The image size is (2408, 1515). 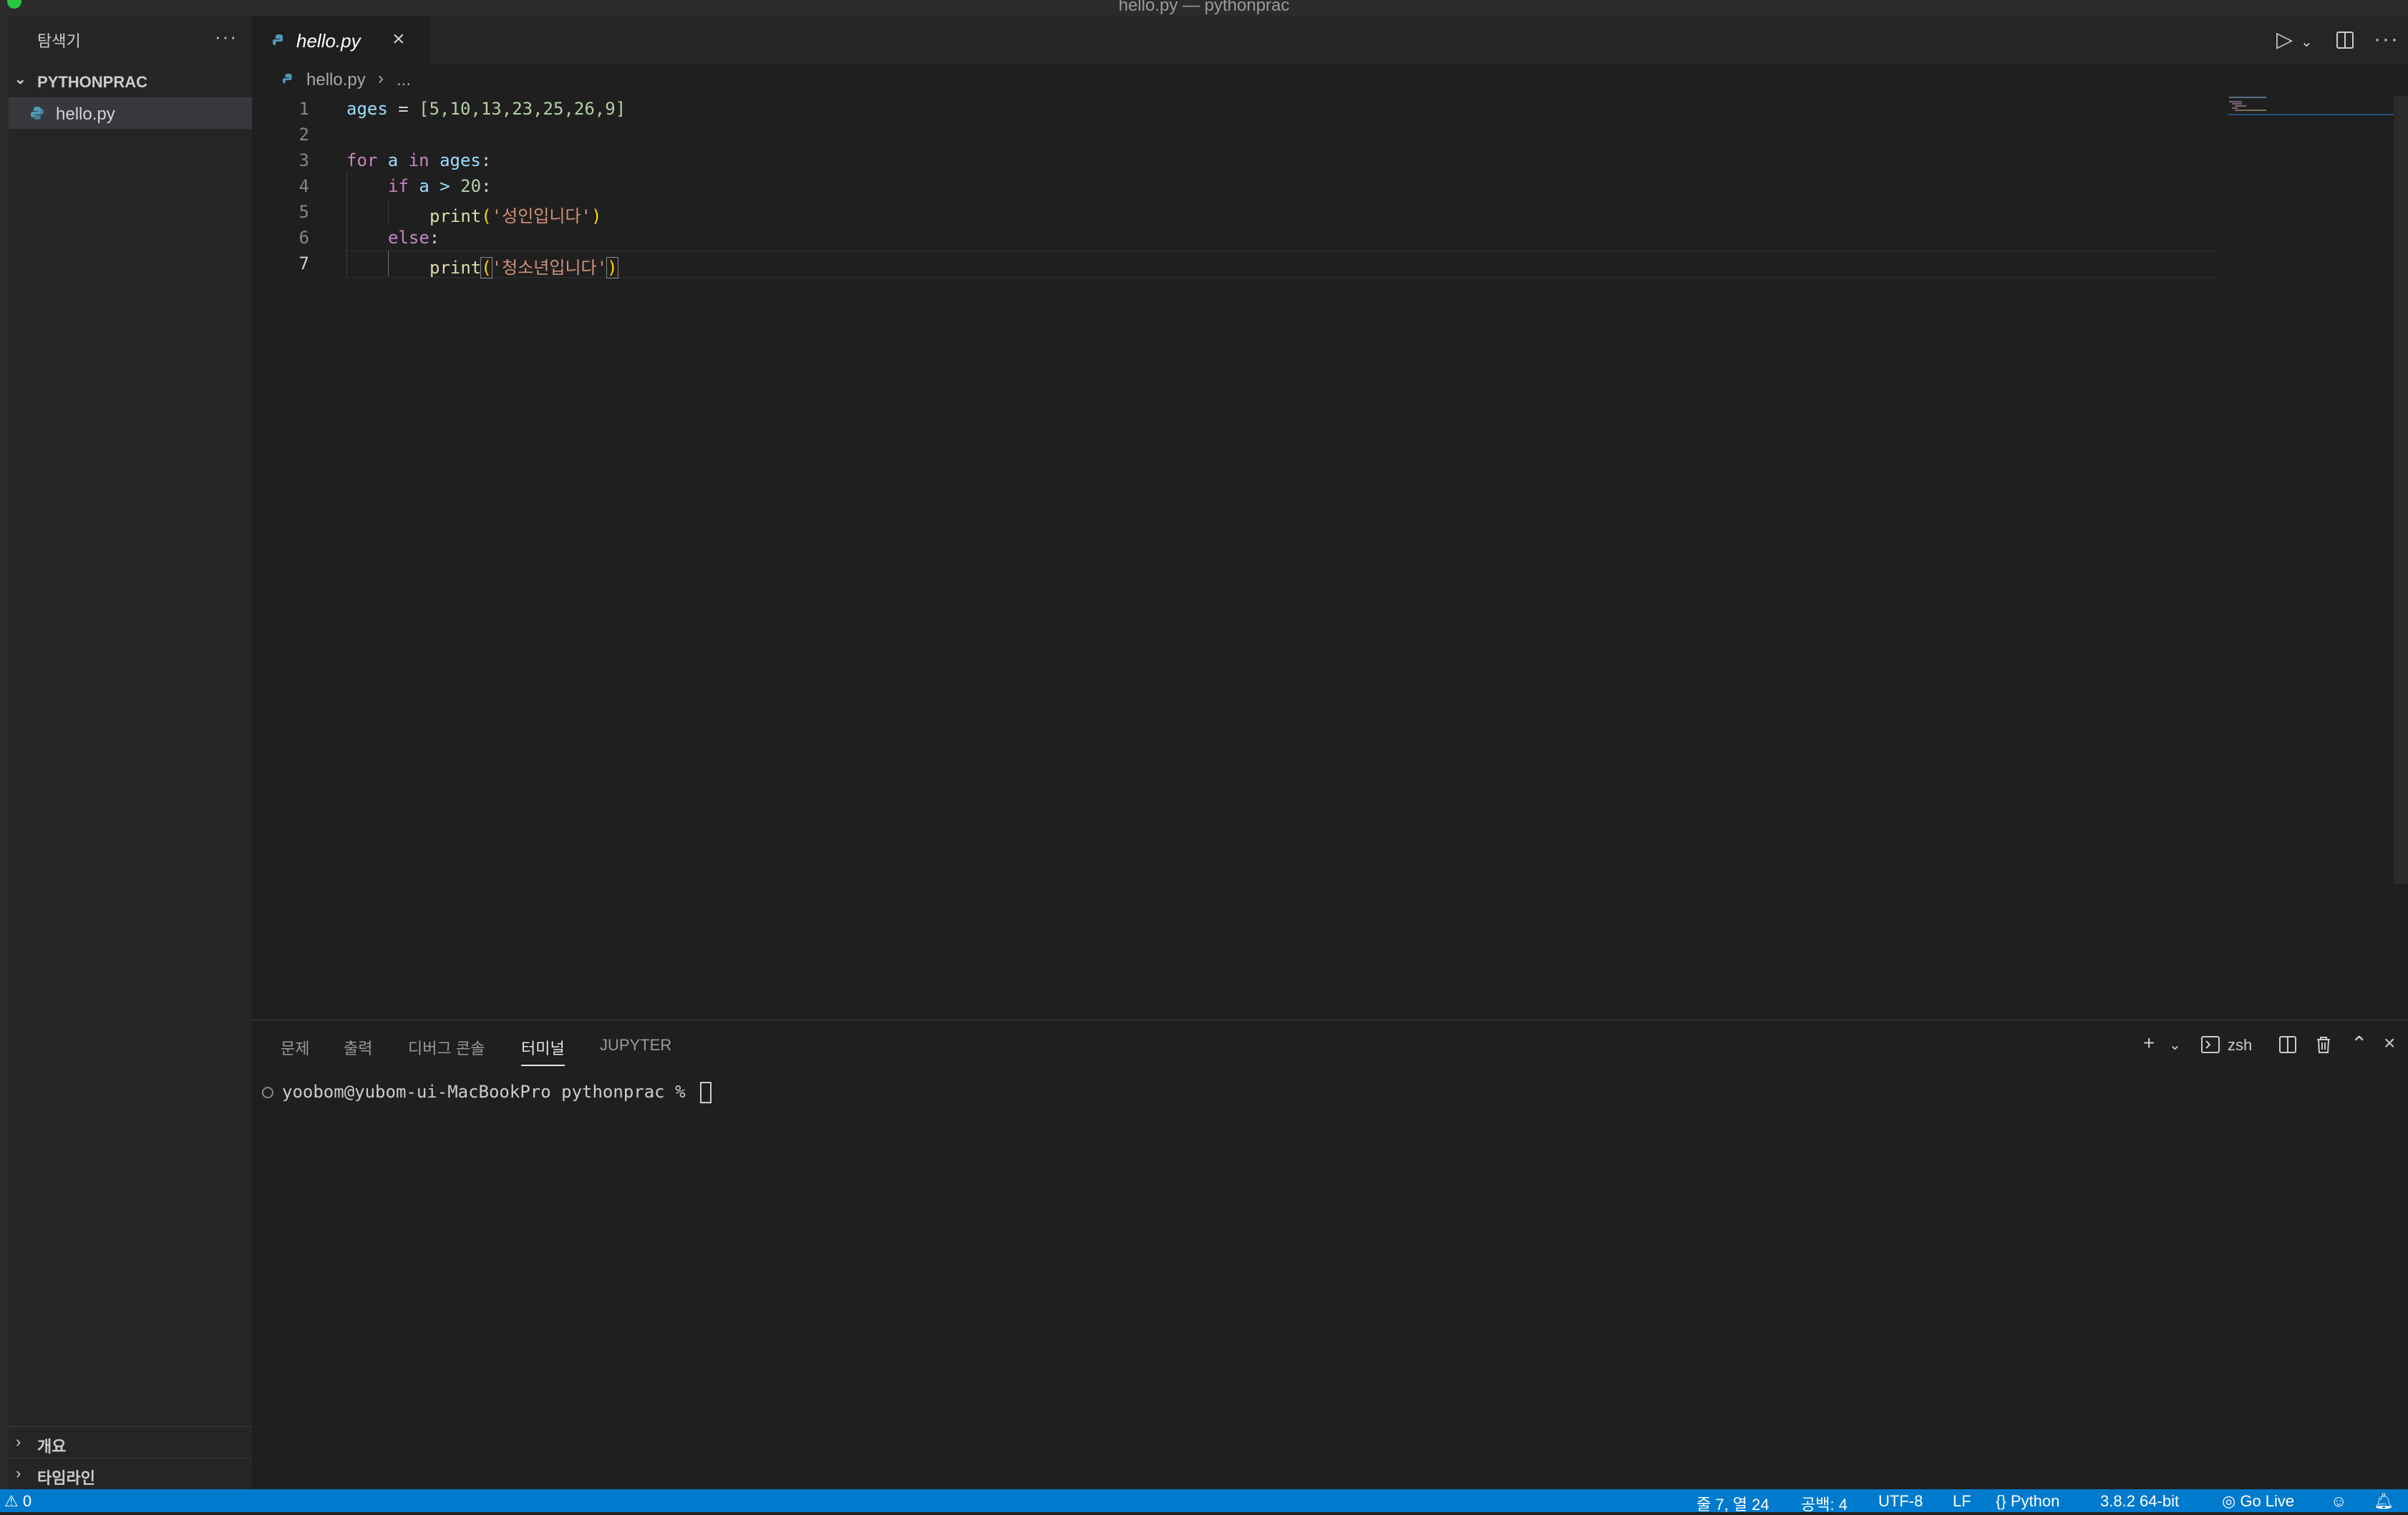 I want to click on tab-terminal: 터미널, so click(x=543, y=1051).